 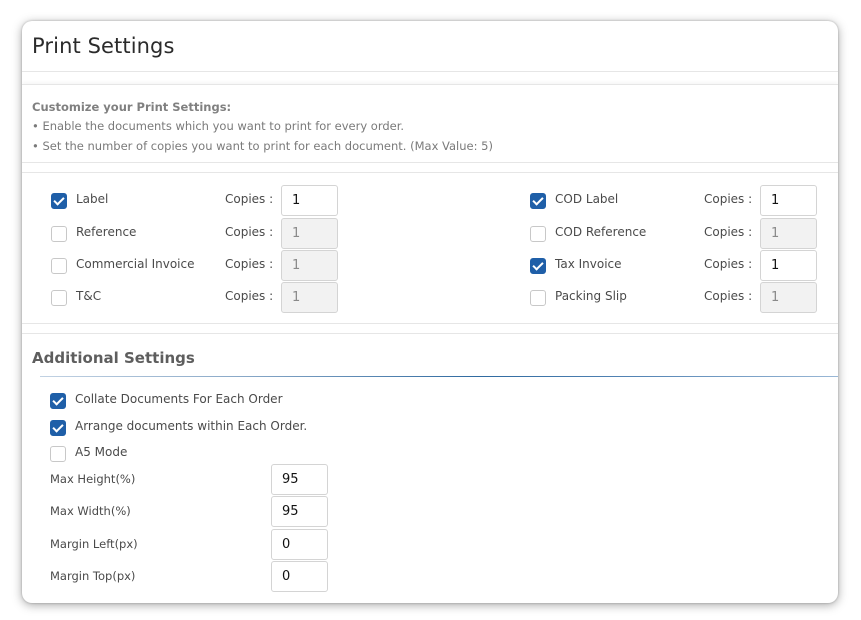 I want to click on packing-slip-copies-input, so click(x=788, y=297).